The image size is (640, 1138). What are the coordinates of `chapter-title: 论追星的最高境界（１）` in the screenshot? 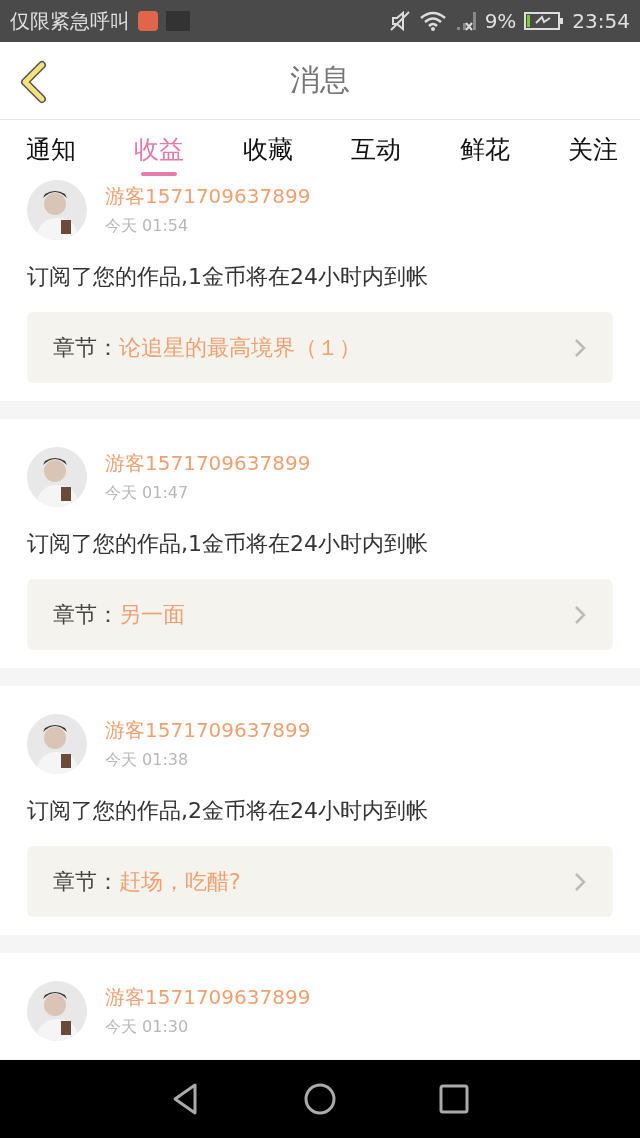 It's located at (240, 347).